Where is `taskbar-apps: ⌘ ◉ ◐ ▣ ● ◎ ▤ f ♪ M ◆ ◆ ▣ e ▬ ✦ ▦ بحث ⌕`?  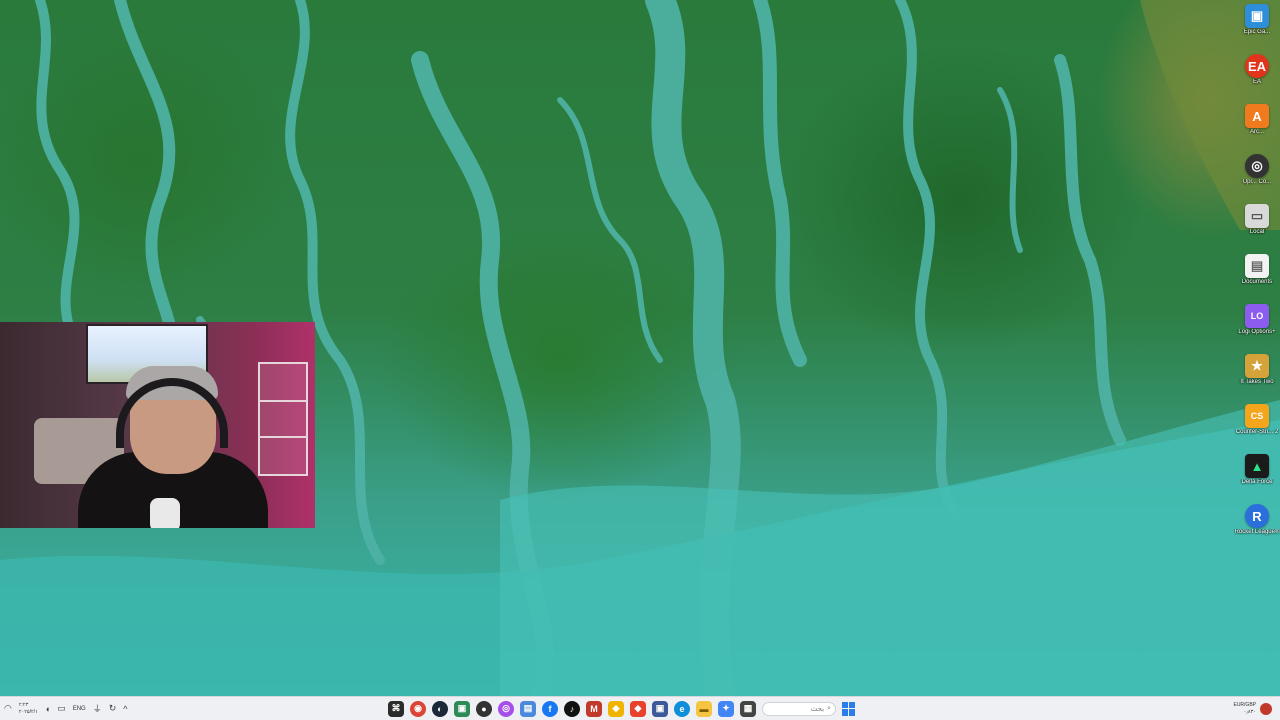
taskbar-apps: ⌘ ◉ ◐ ▣ ● ◎ ▤ f ♪ M ◆ ◆ ▣ e ▬ ✦ ▦ بحث ⌕ is located at coordinates (622, 708).